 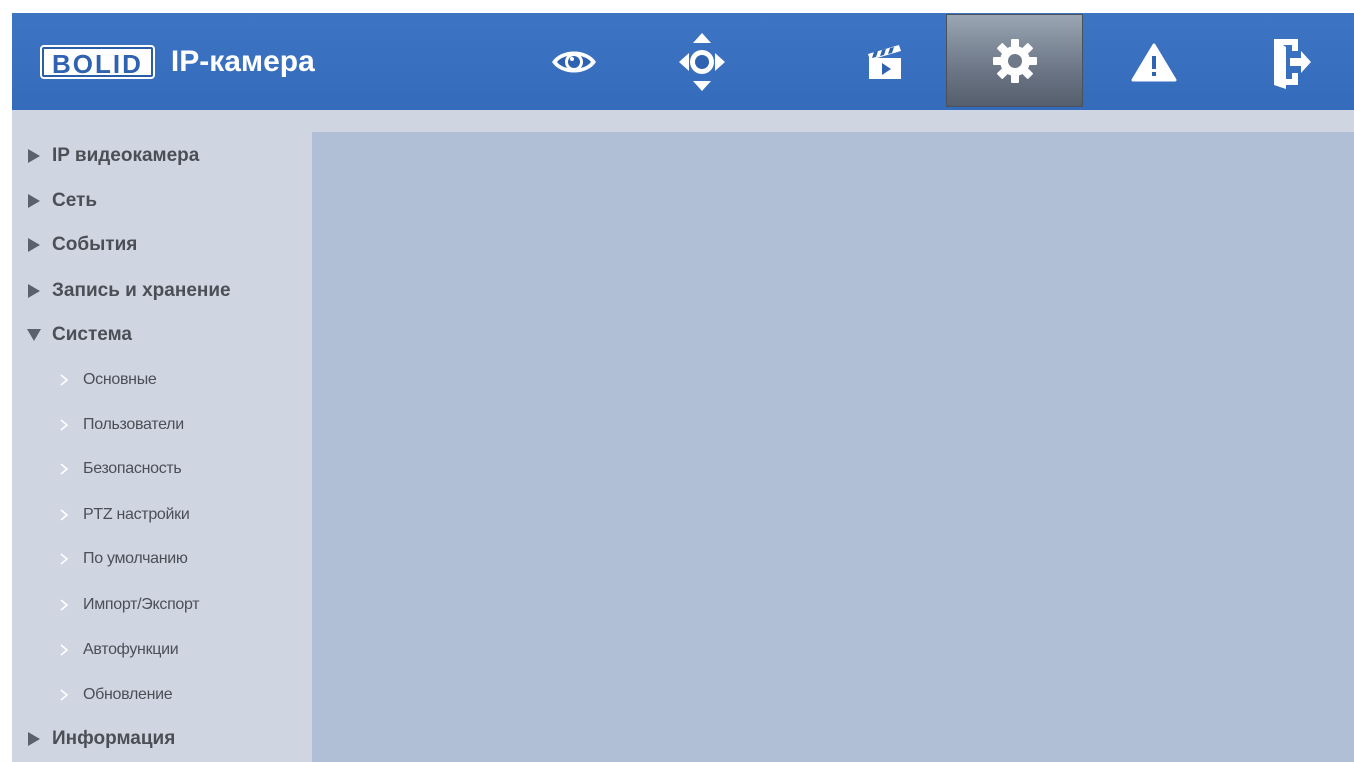 What do you see at coordinates (128, 694) in the screenshot?
I see `system-item-label: Обновление` at bounding box center [128, 694].